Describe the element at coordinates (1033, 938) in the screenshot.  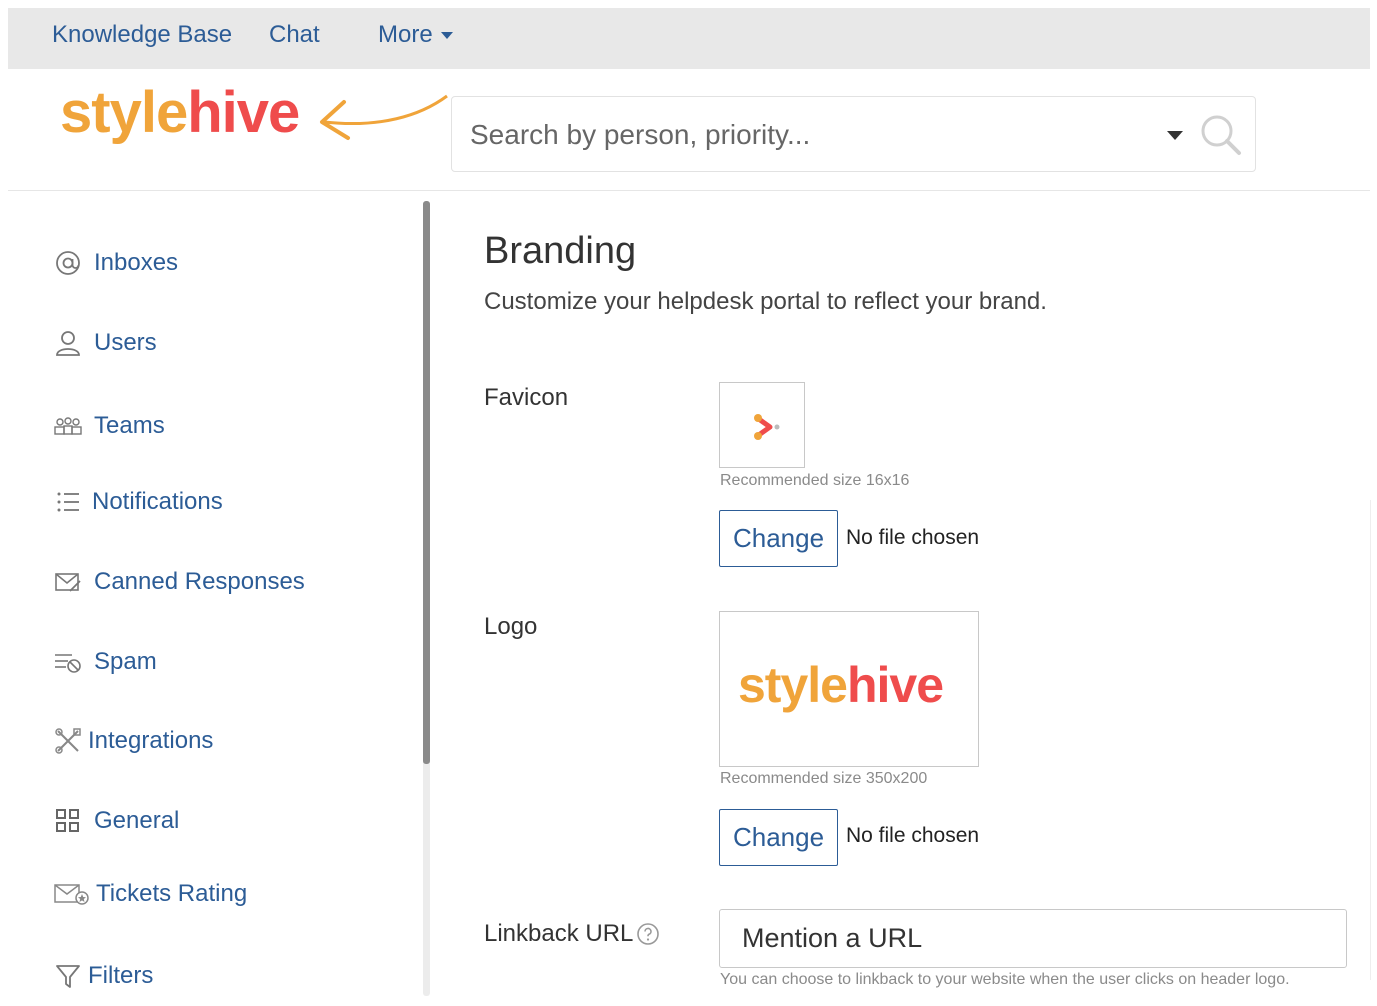
I see `linkback-url-input` at that location.